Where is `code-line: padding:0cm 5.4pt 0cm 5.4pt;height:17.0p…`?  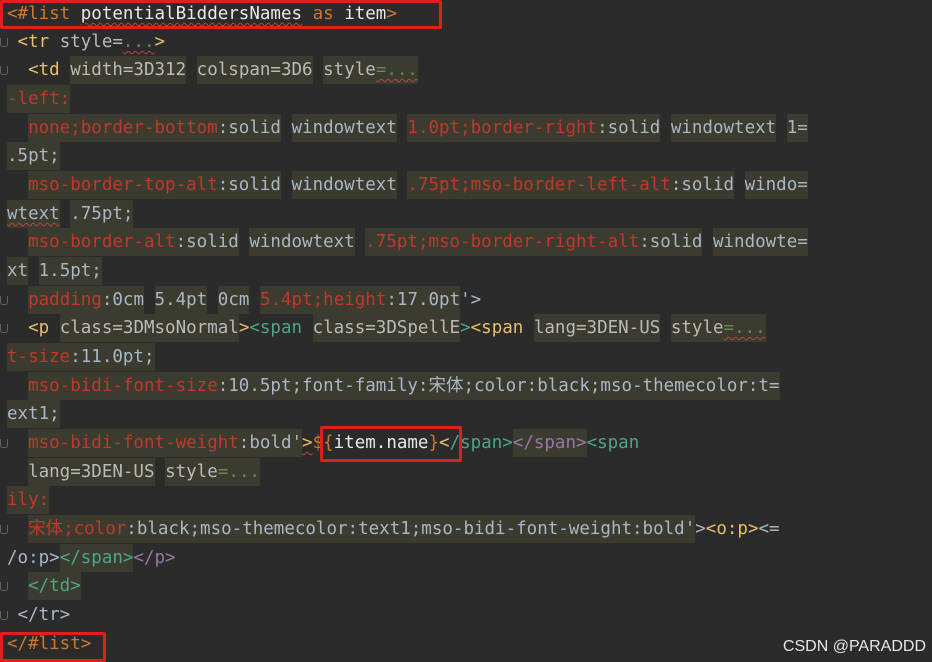 code-line: padding:0cm 5.4pt 0cm 5.4pt;height:17.0p… is located at coordinates (244, 300).